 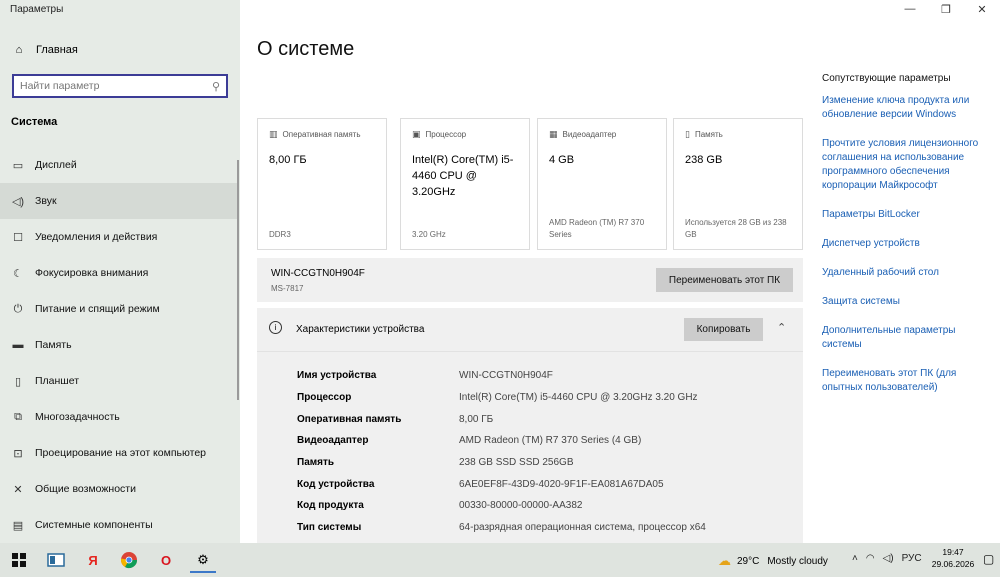 I want to click on chrome-icon, so click(x=129, y=560).